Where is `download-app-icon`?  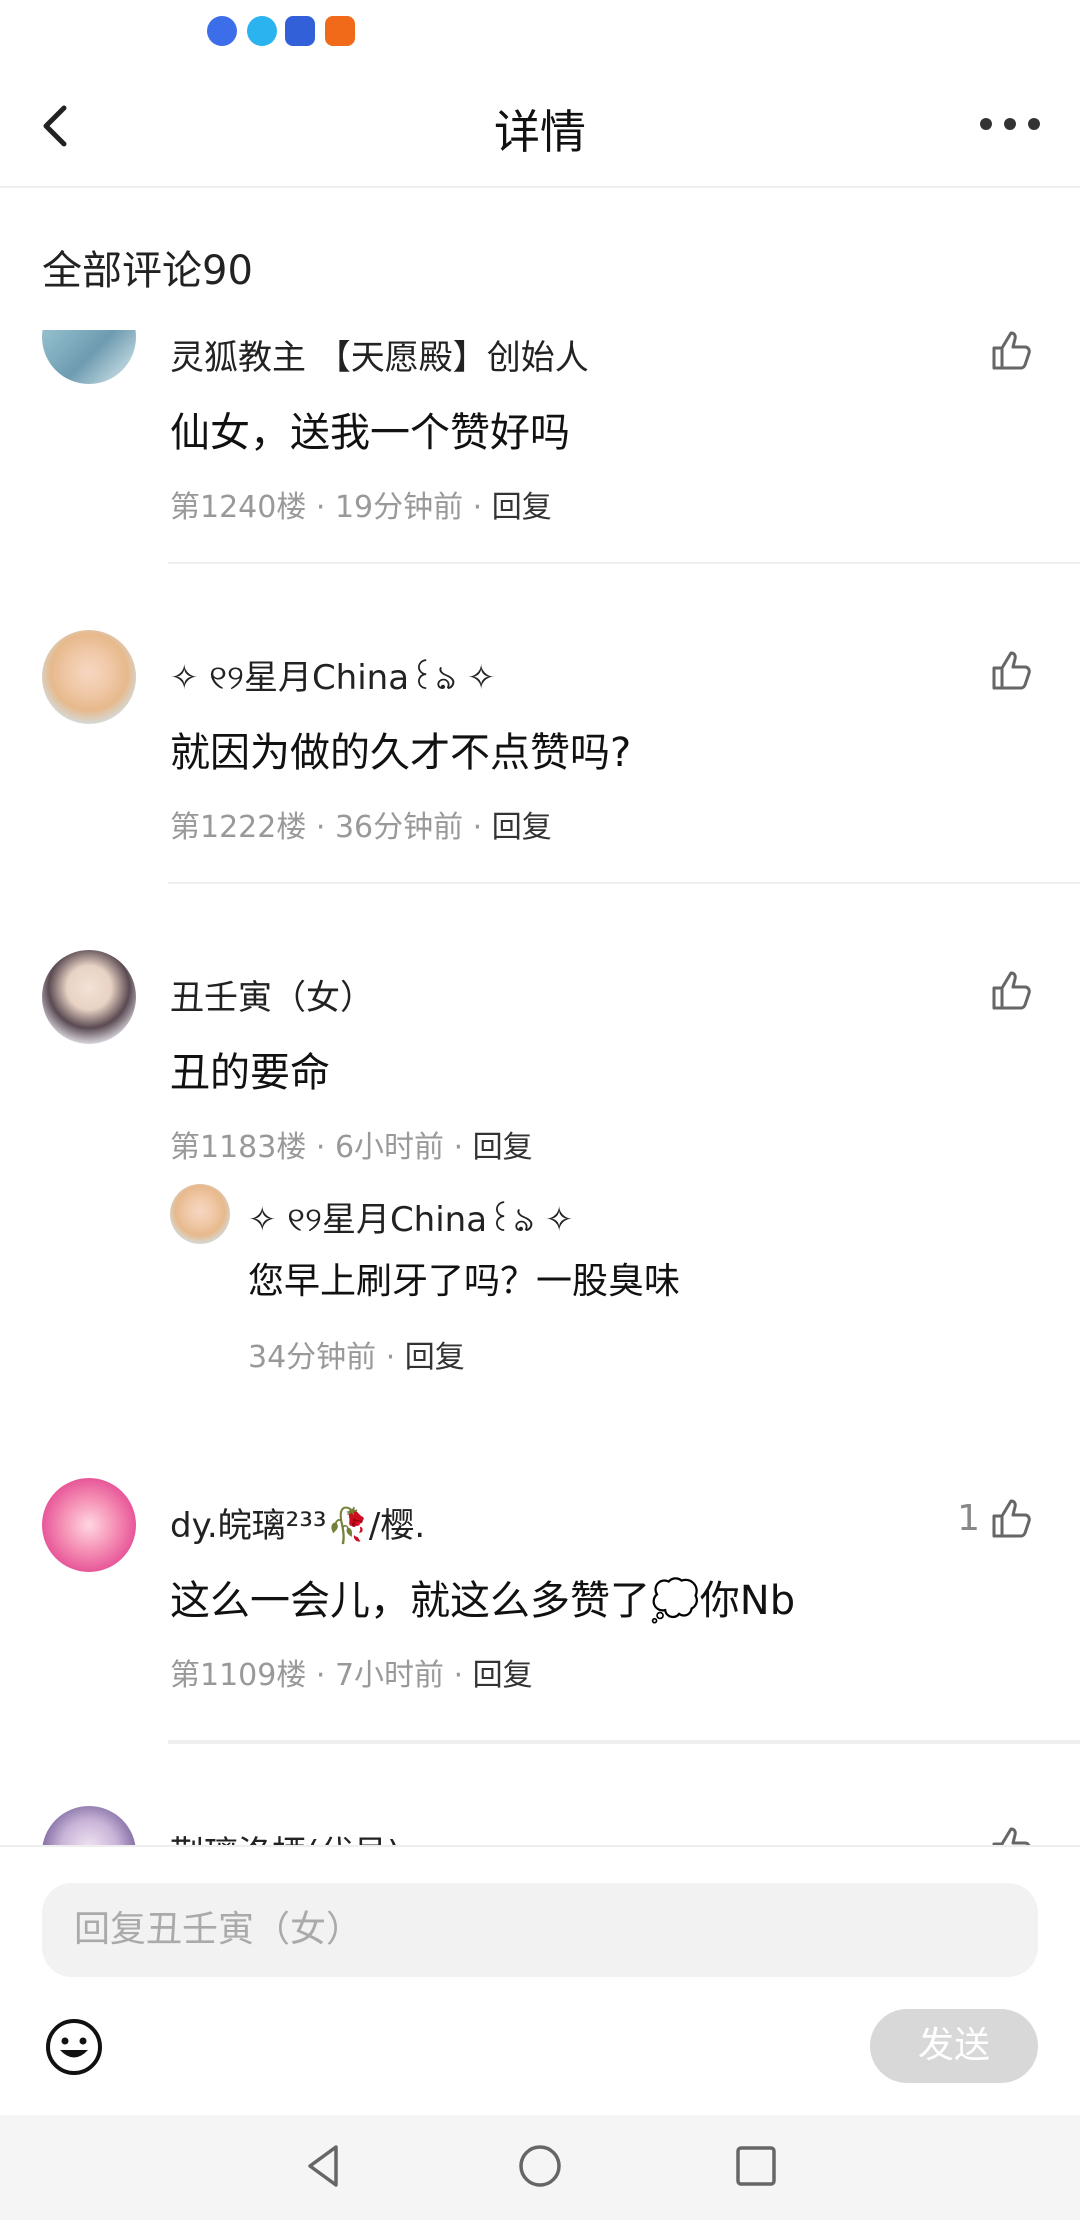 download-app-icon is located at coordinates (340, 31).